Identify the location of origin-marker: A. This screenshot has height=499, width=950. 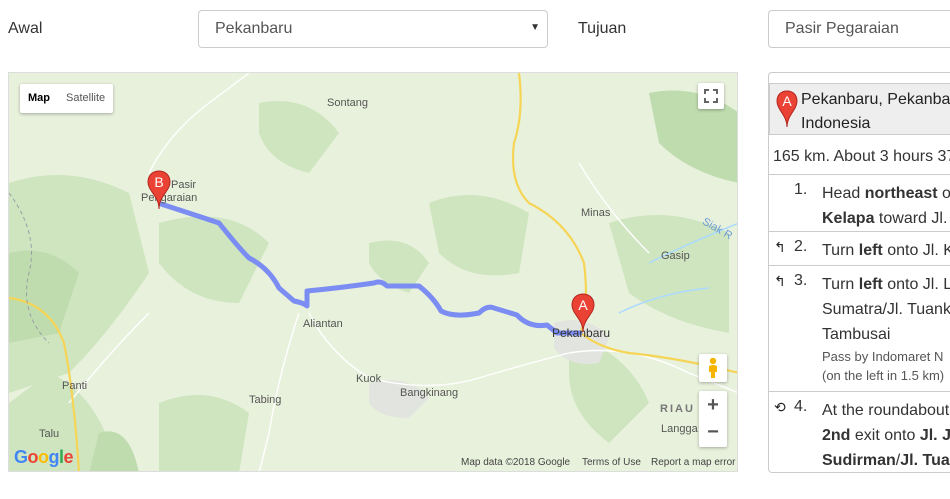
(787, 109).